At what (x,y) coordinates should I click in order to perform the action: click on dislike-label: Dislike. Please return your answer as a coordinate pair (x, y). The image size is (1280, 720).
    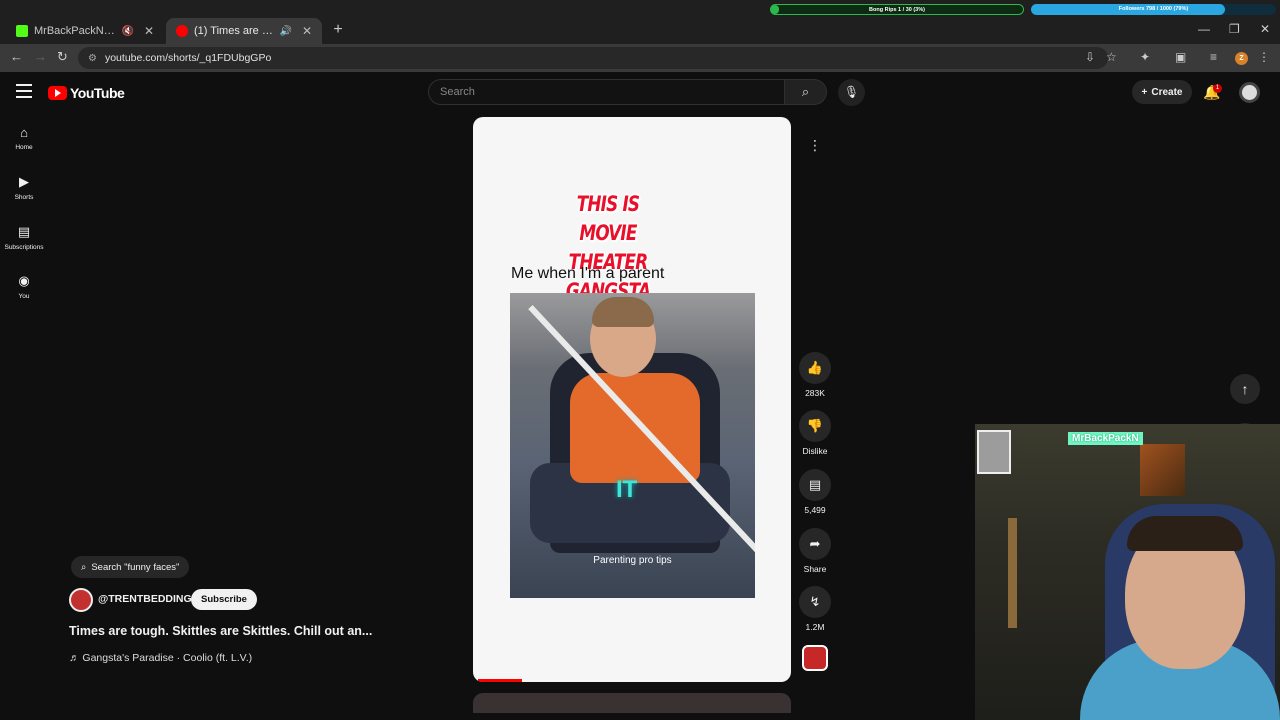
    Looking at the image, I should click on (815, 451).